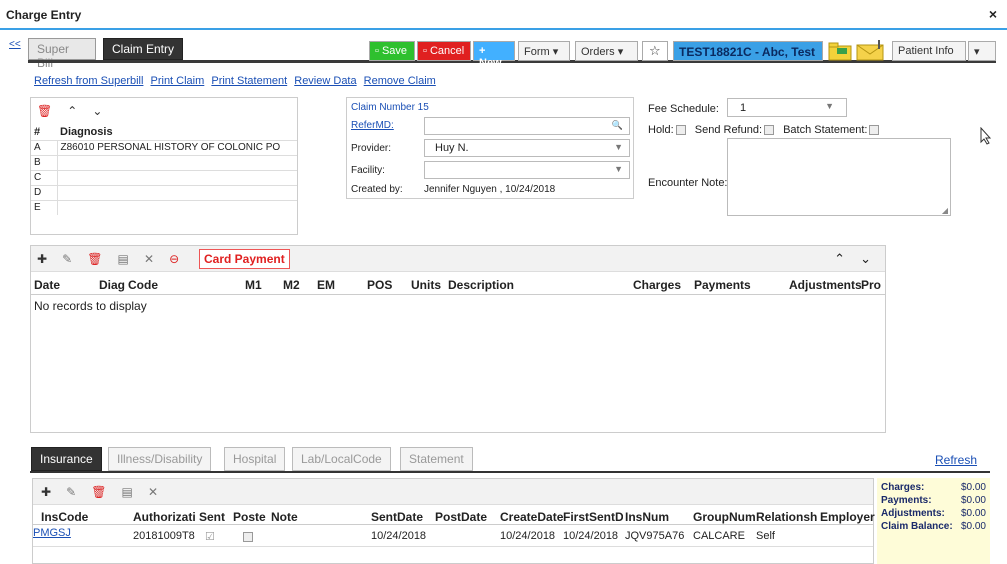 Image resolution: width=1007 pixels, height=564 pixels. Describe the element at coordinates (174, 259) in the screenshot. I see `void-icon: ⊖` at that location.